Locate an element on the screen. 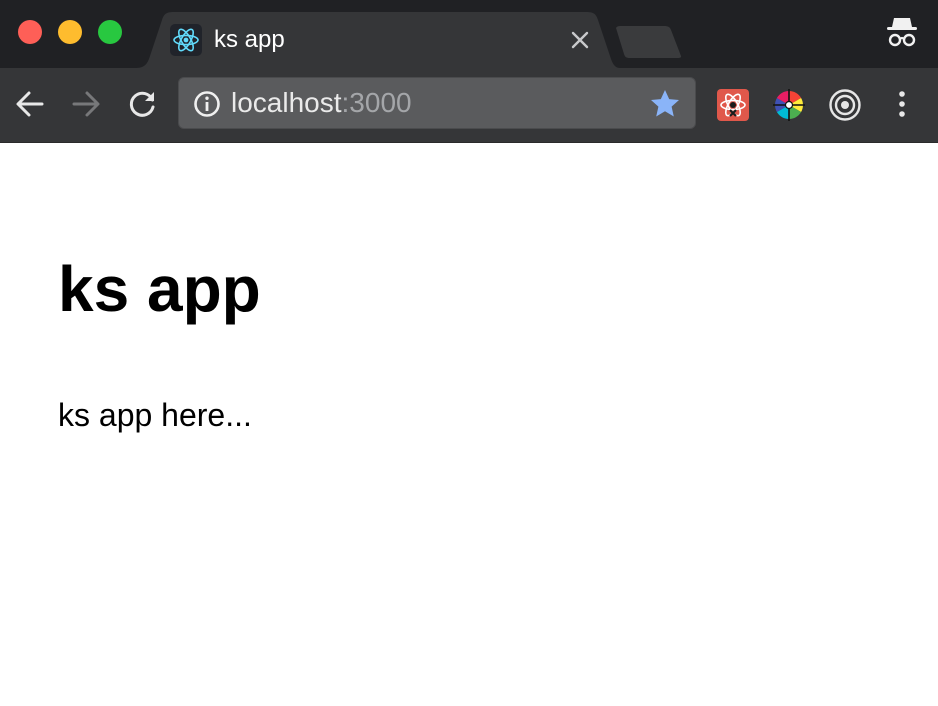  url-port: :3000 is located at coordinates (376, 102).